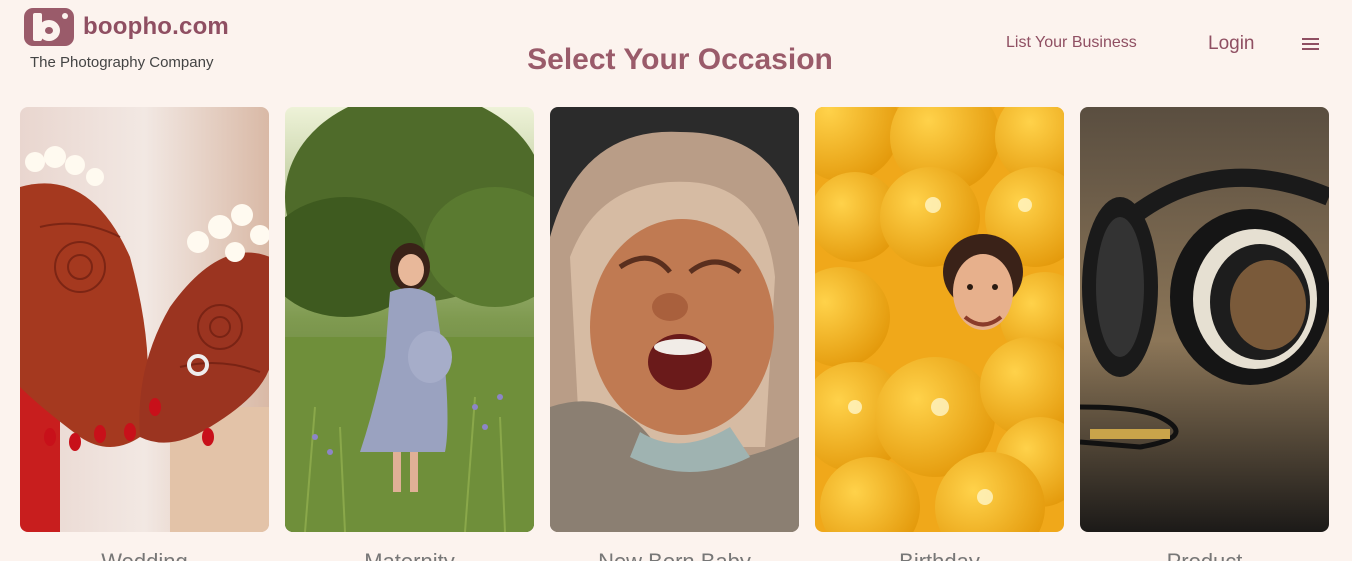 The height and width of the screenshot is (561, 1352). What do you see at coordinates (1231, 44) in the screenshot?
I see `login-link: Login` at bounding box center [1231, 44].